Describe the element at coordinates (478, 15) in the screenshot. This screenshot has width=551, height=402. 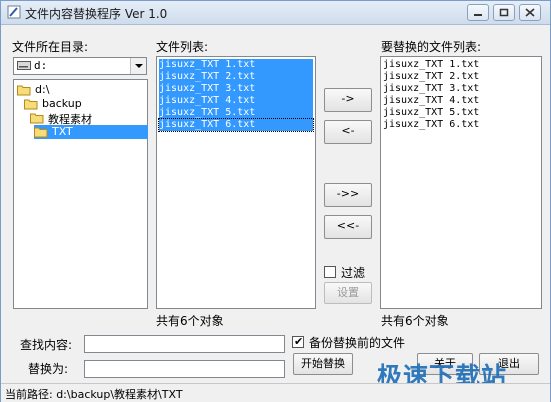
I see `minimize-icon` at that location.